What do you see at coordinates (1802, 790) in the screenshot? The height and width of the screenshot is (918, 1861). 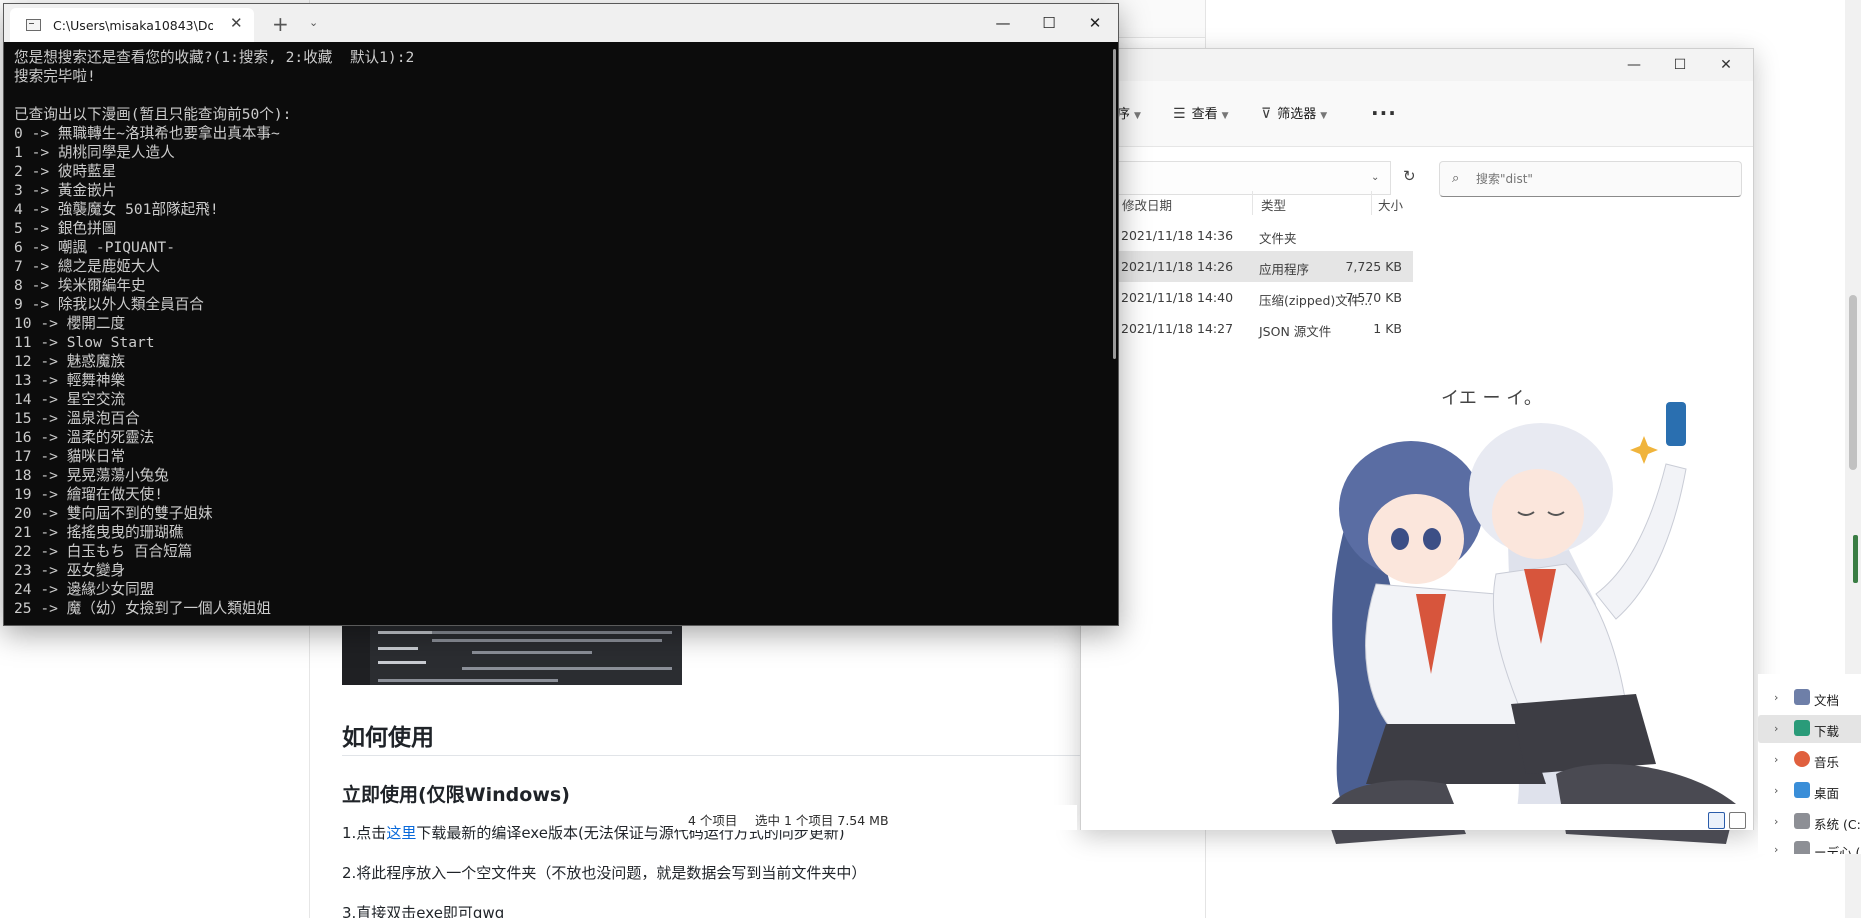 I see `desktop-icon` at bounding box center [1802, 790].